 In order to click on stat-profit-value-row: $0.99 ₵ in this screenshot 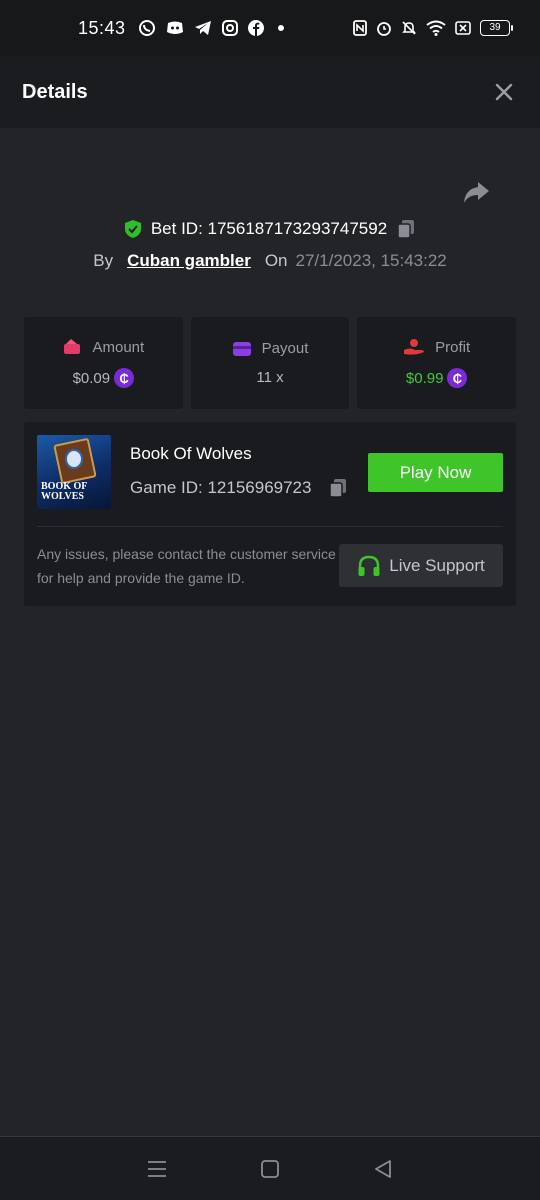, I will do `click(437, 378)`.